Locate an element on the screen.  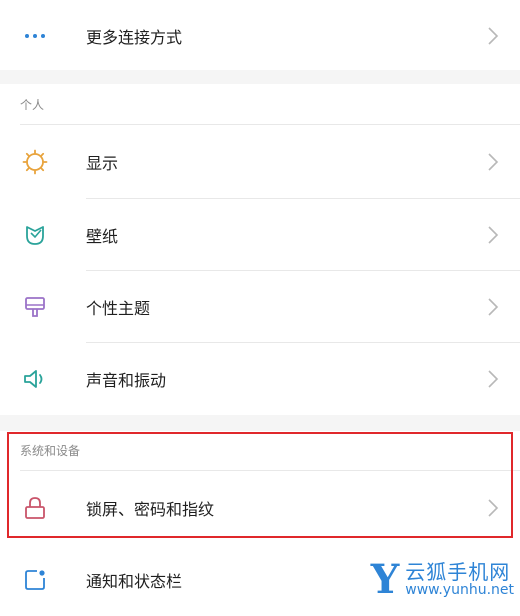
settings-item-label: 显示 is located at coordinates (102, 163).